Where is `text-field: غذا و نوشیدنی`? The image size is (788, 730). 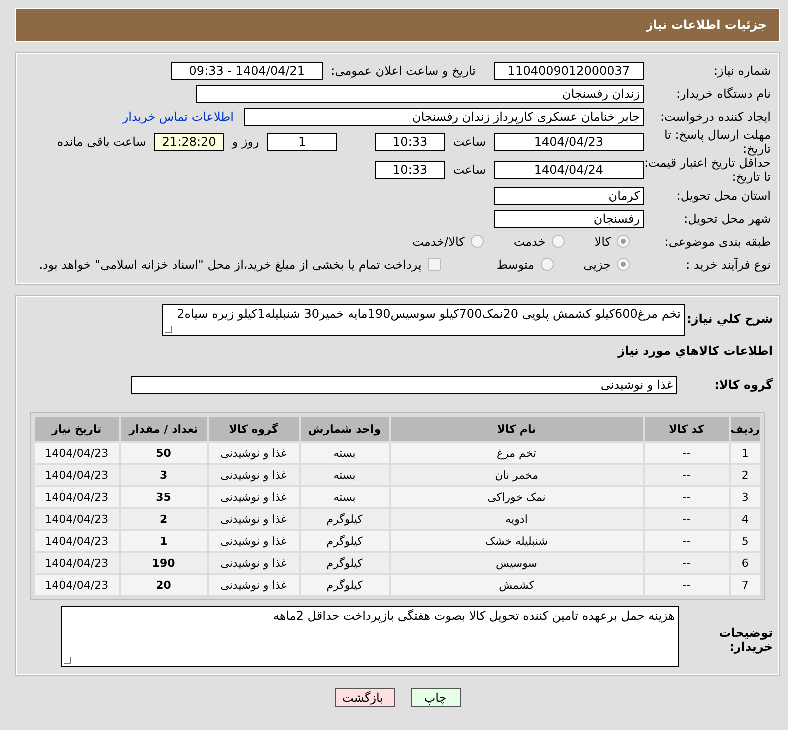
text-field: غذا و نوشیدنی is located at coordinates (404, 385).